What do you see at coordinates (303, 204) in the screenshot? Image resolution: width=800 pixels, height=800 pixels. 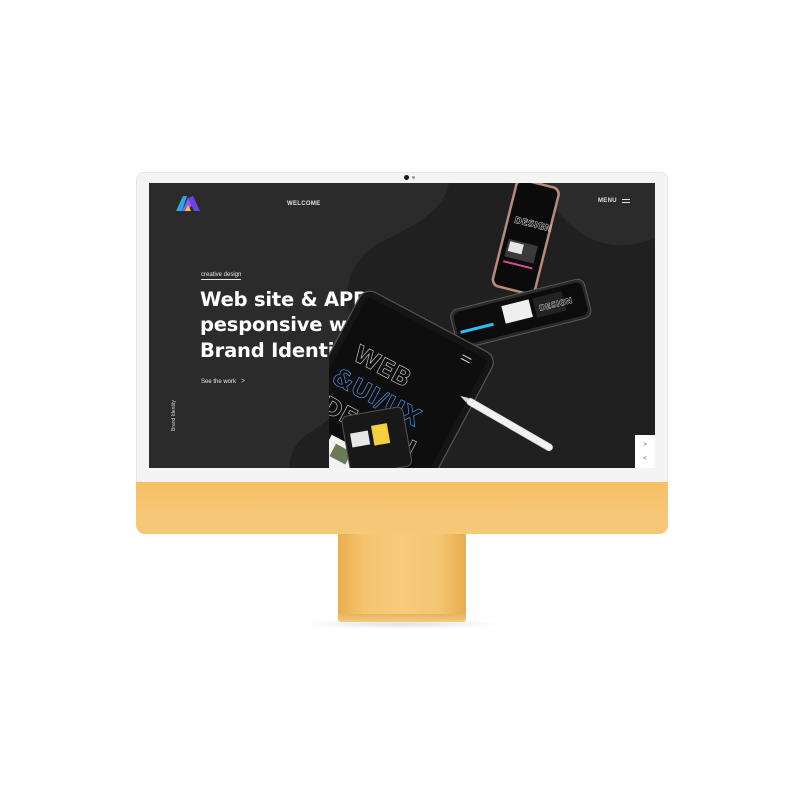 I see `nav-welcome-link: WELCOME` at bounding box center [303, 204].